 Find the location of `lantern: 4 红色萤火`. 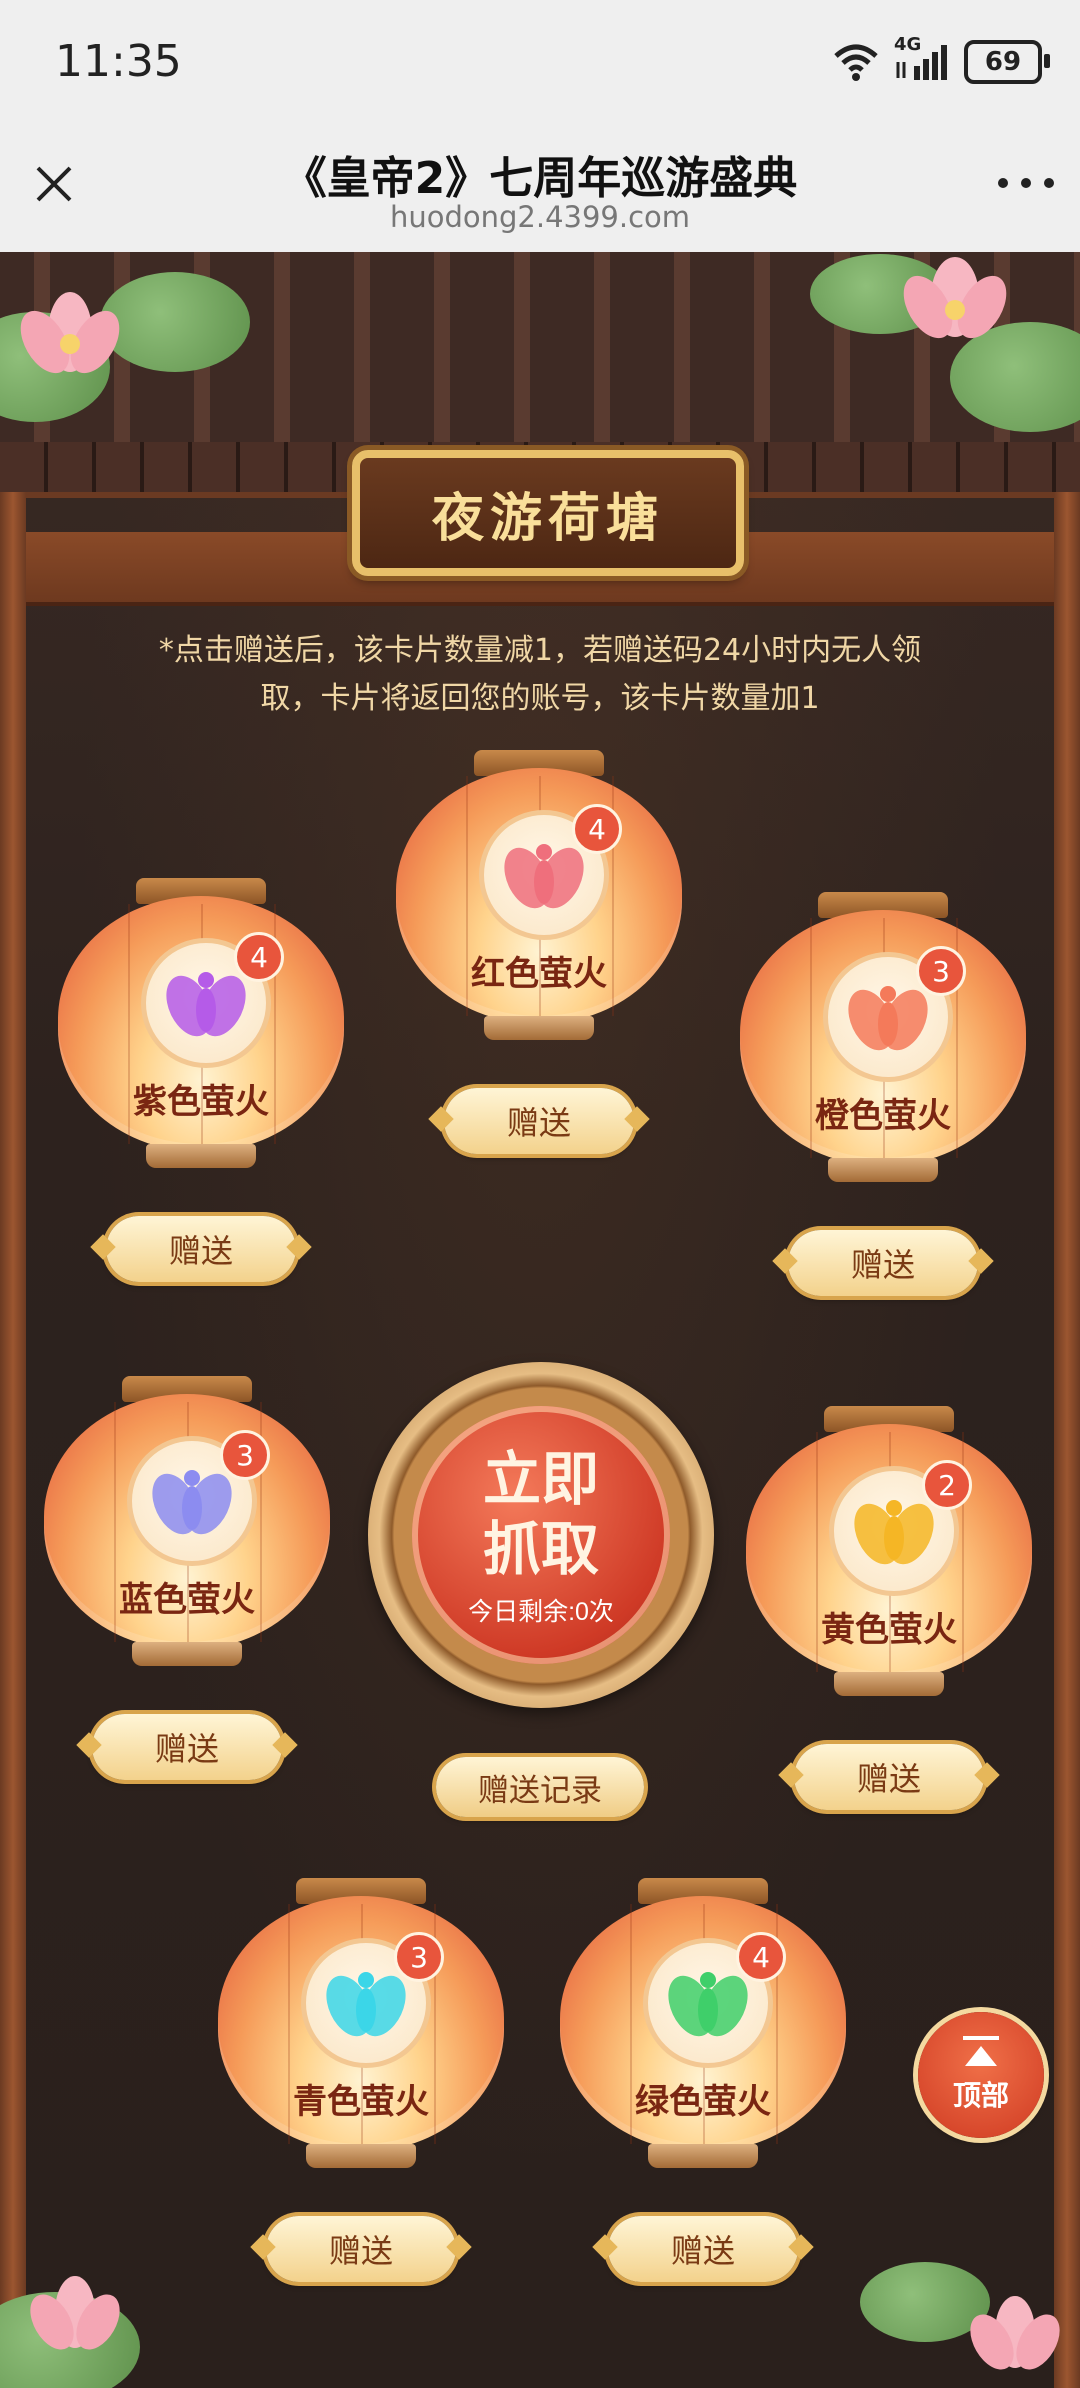

lantern: 4 红色萤火 is located at coordinates (539, 900).